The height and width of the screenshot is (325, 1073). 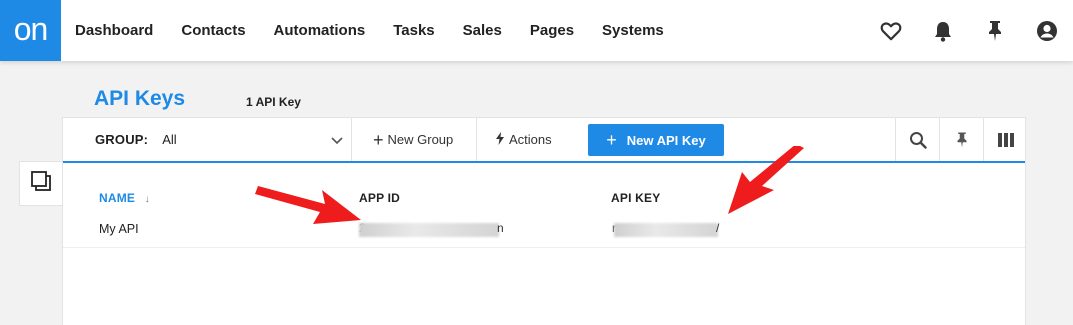 I want to click on actions-label: Actions, so click(x=530, y=139).